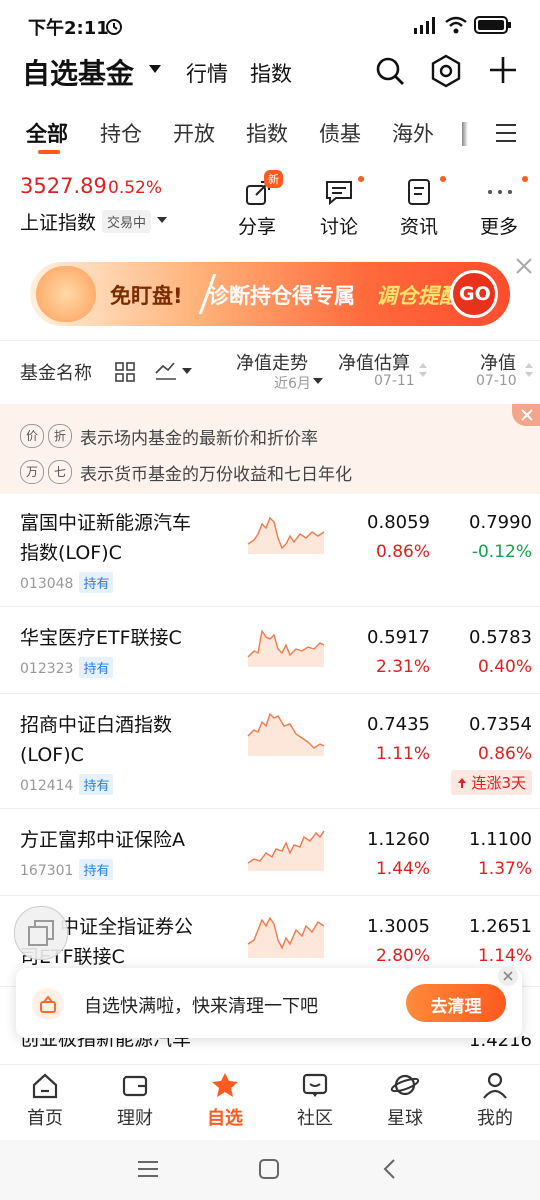  What do you see at coordinates (270, 294) in the screenshot?
I see `promo-banner: 免盯盘! 诊断持仓得专属 调仓提醒 GO` at bounding box center [270, 294].